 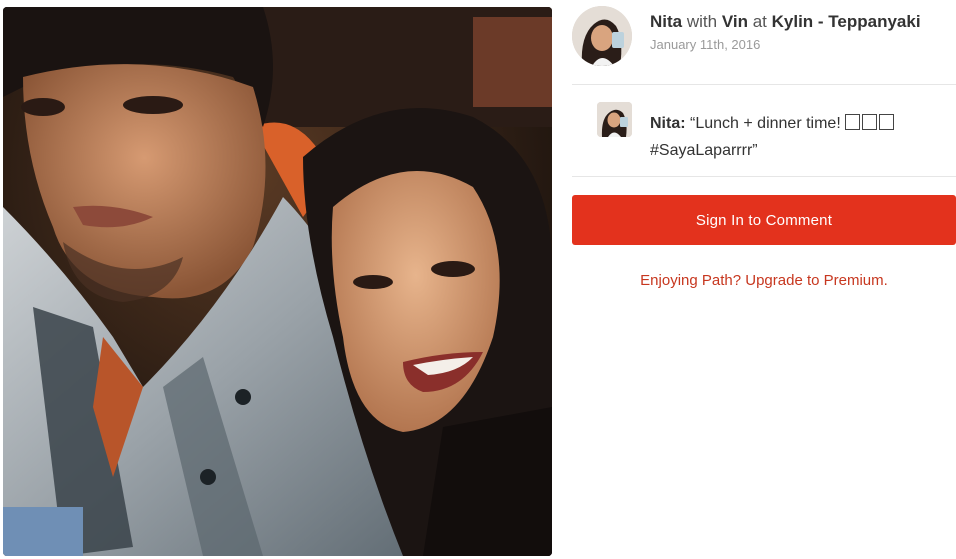 What do you see at coordinates (668, 123) in the screenshot?
I see `comment-author: Nita:` at bounding box center [668, 123].